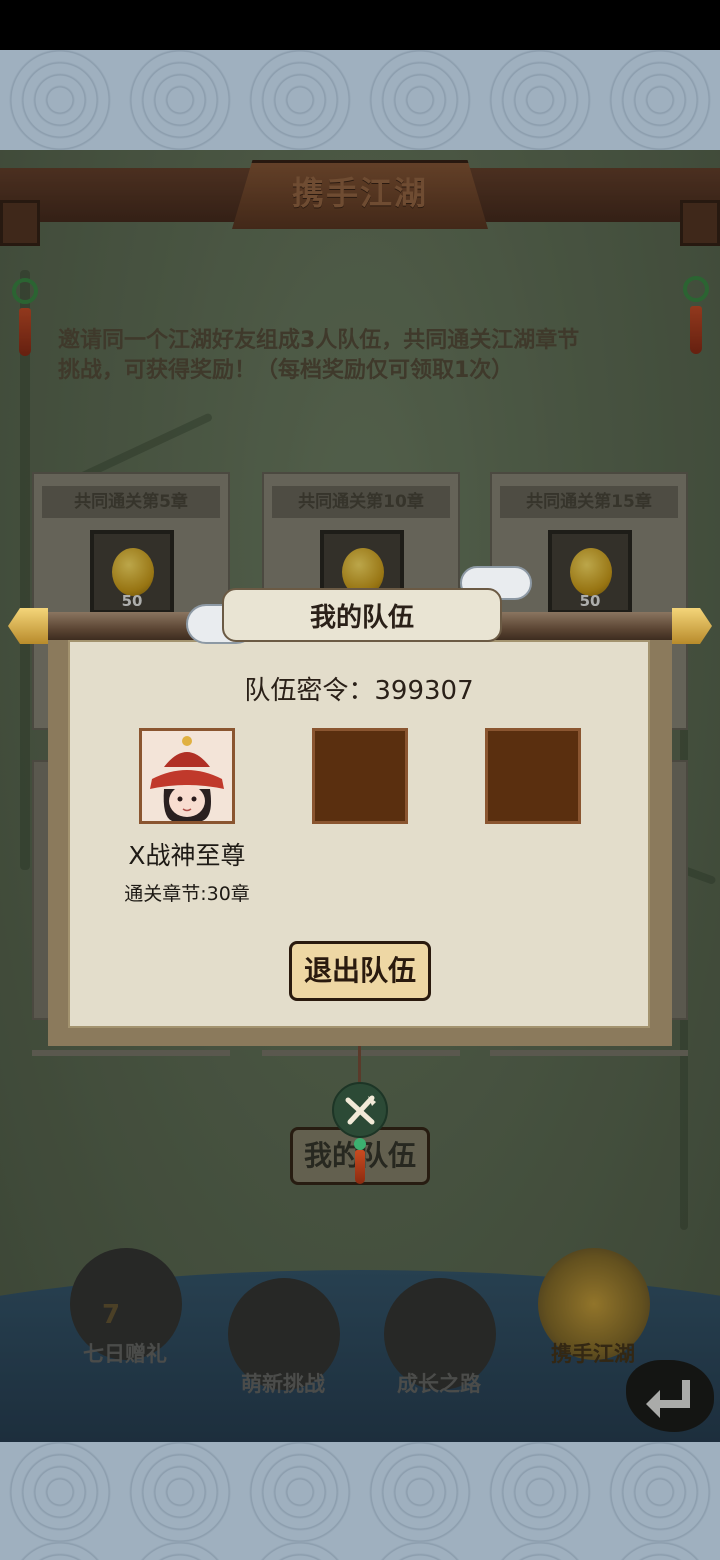 Image resolution: width=720 pixels, height=1560 pixels. I want to click on tassel-icon, so click(360, 1167).